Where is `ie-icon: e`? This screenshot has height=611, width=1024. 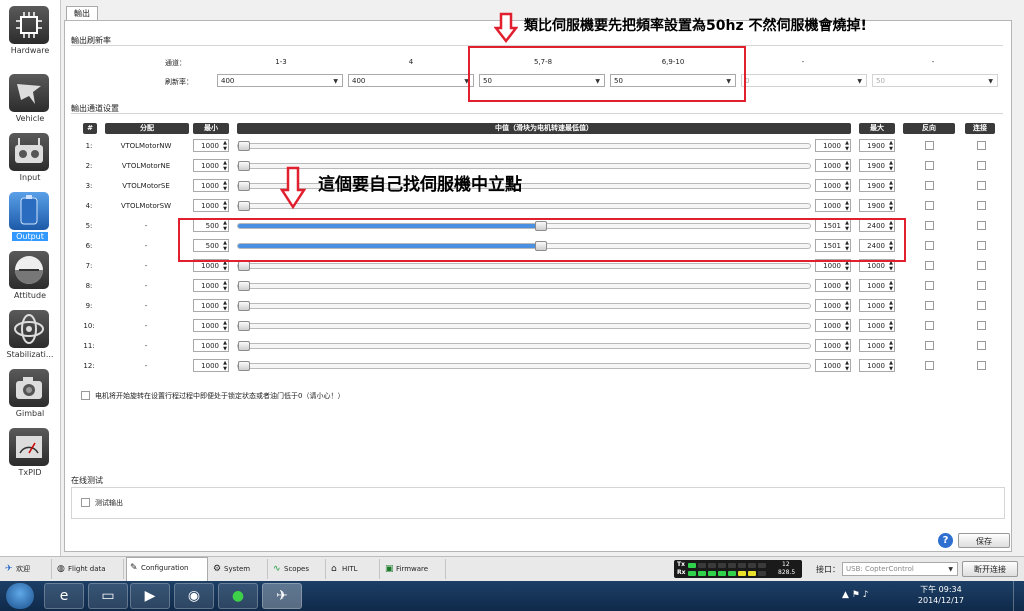 ie-icon: e is located at coordinates (64, 596).